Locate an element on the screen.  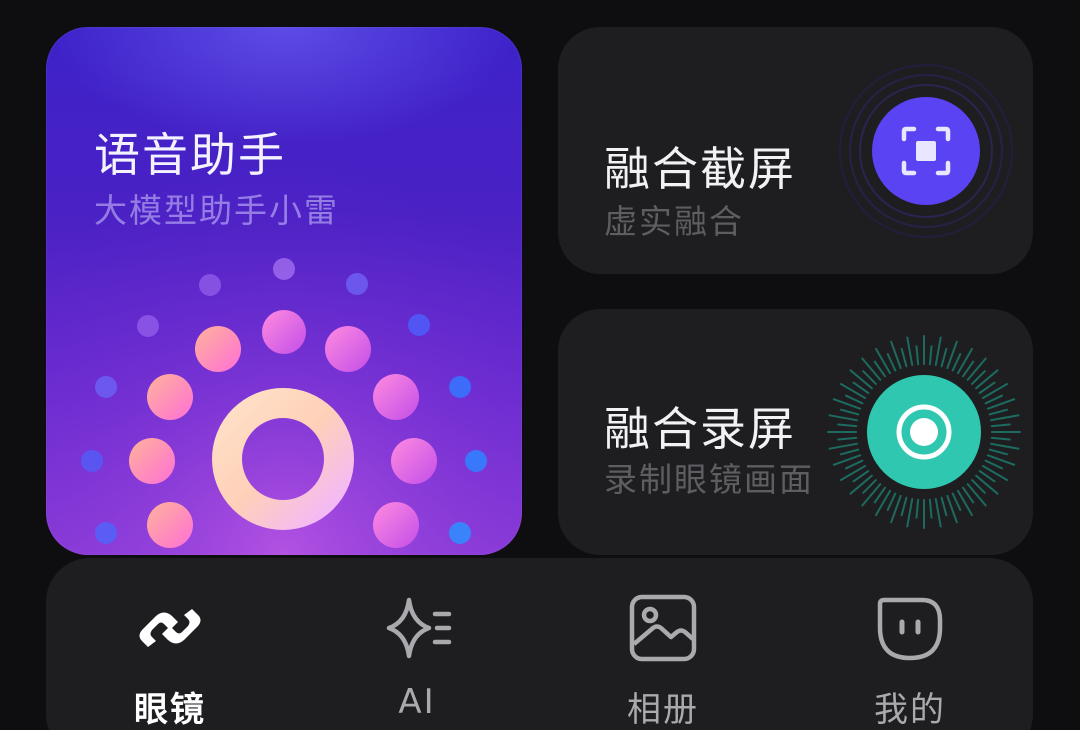
screenshot-card-subtitle: 虚实融合 is located at coordinates (674, 221).